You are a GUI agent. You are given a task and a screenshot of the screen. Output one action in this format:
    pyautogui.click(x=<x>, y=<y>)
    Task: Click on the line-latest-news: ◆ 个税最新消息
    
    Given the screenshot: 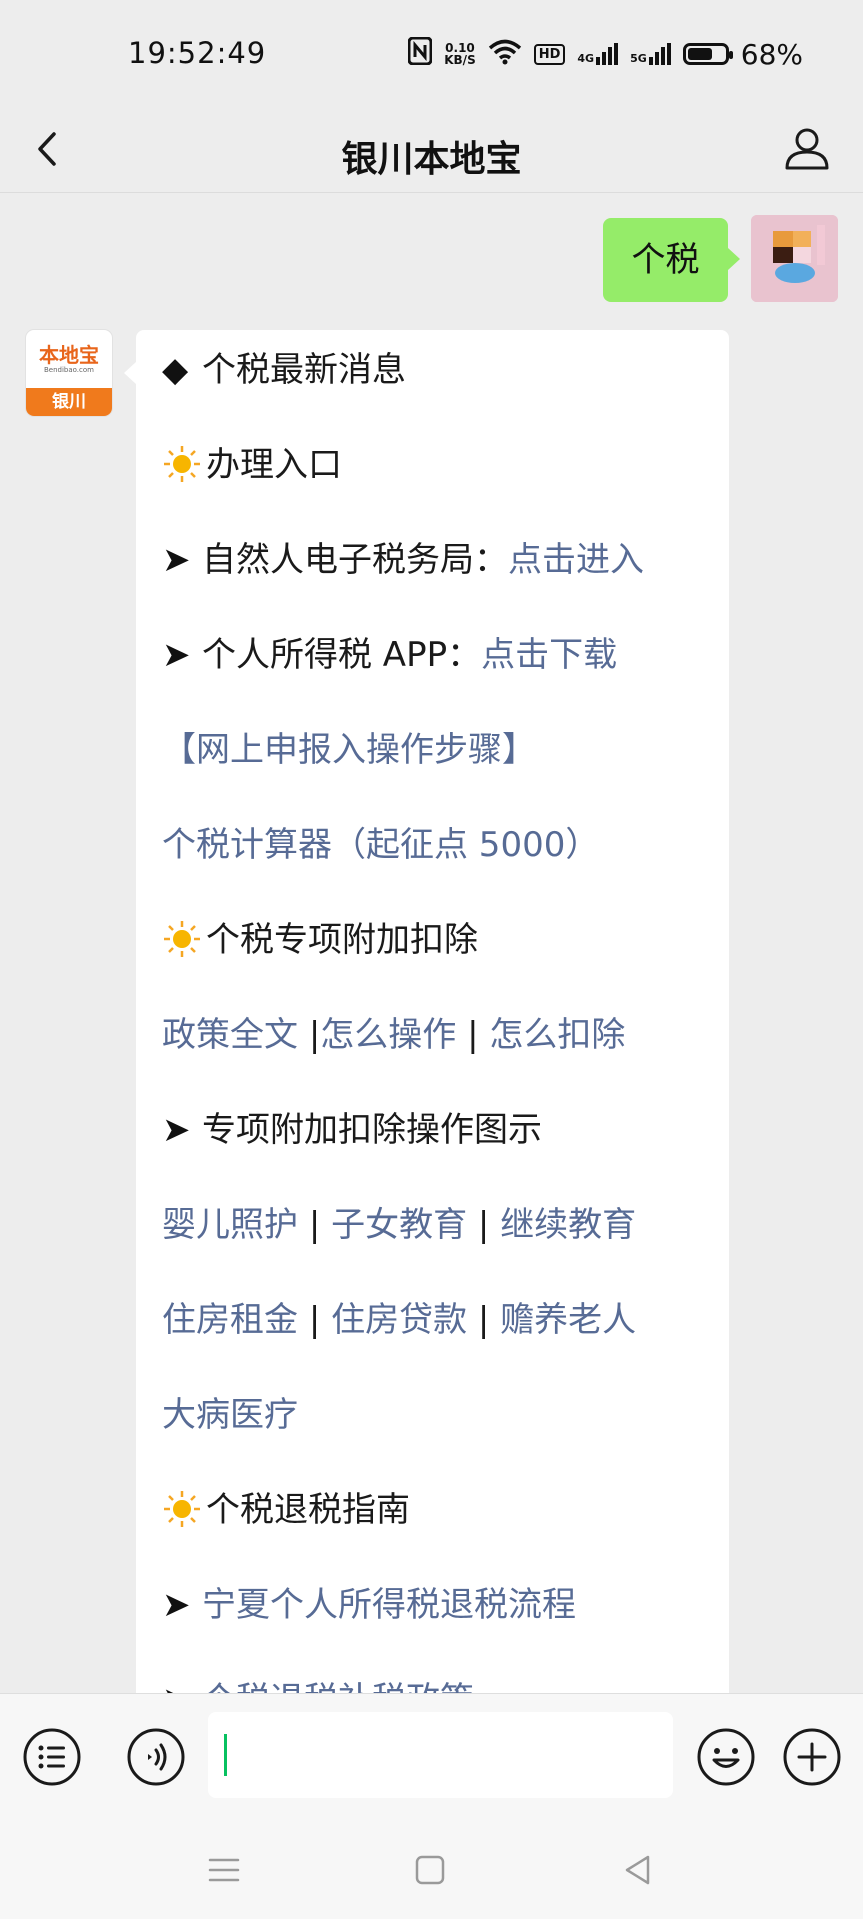 What is the action you would take?
    pyautogui.click(x=284, y=370)
    